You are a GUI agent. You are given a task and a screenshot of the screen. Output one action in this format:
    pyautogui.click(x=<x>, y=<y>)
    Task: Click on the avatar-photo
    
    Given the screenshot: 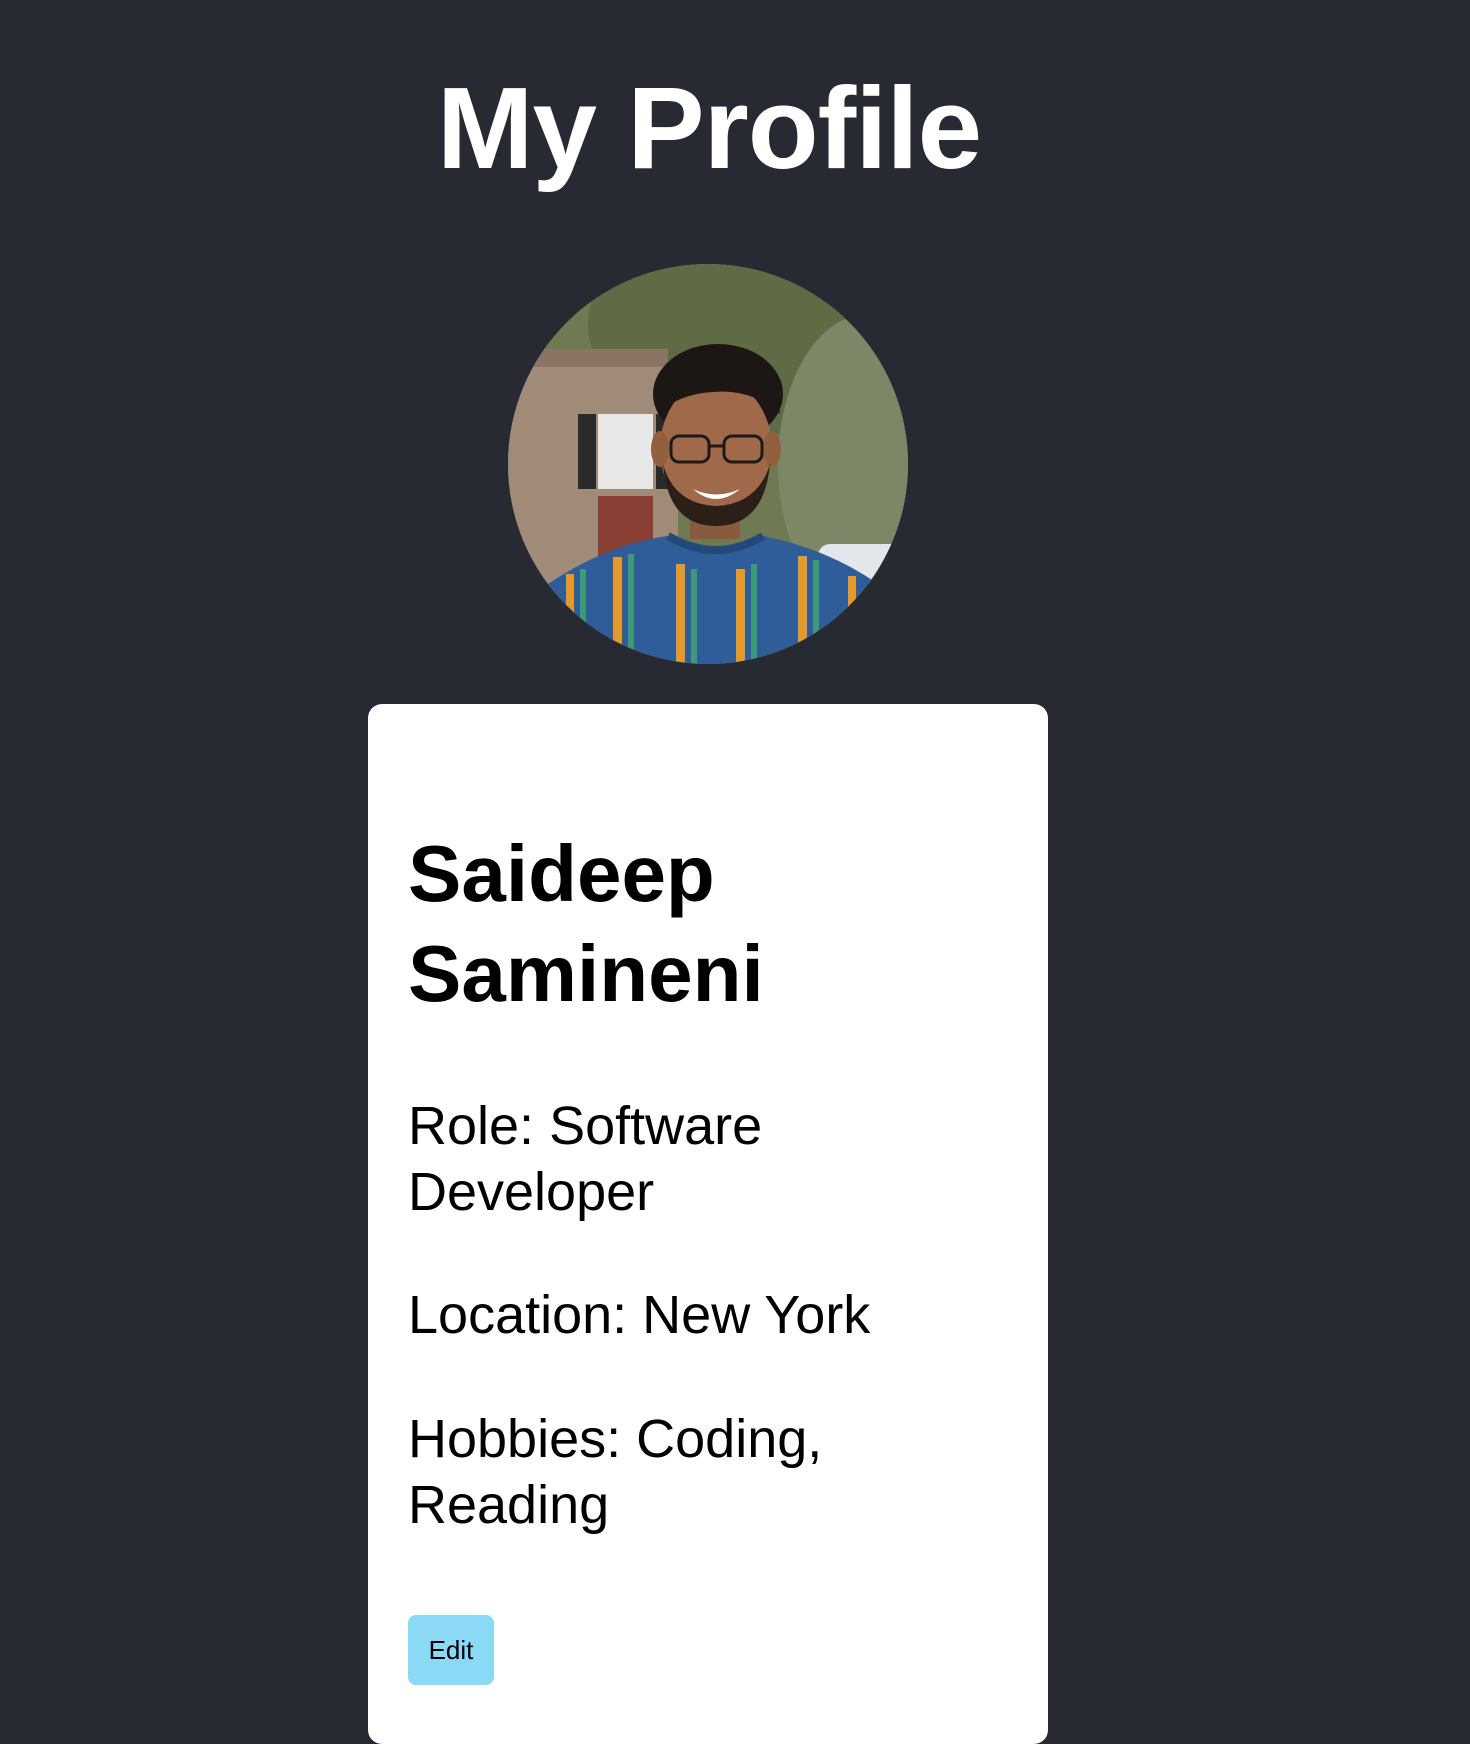 What is the action you would take?
    pyautogui.click(x=708, y=464)
    